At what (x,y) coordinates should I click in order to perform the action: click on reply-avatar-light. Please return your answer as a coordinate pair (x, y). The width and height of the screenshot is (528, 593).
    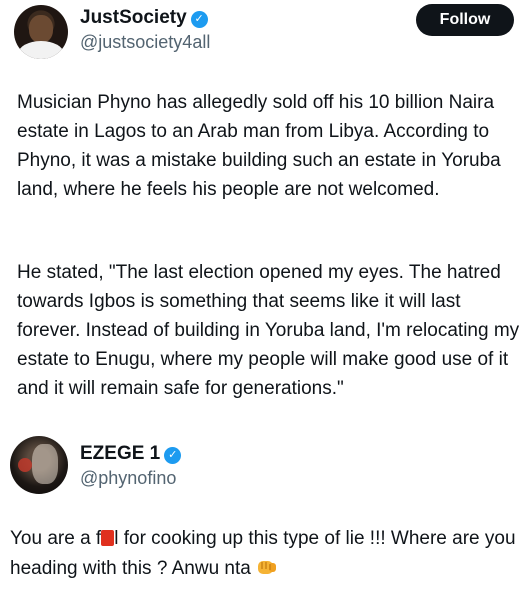
    Looking at the image, I should click on (25, 465).